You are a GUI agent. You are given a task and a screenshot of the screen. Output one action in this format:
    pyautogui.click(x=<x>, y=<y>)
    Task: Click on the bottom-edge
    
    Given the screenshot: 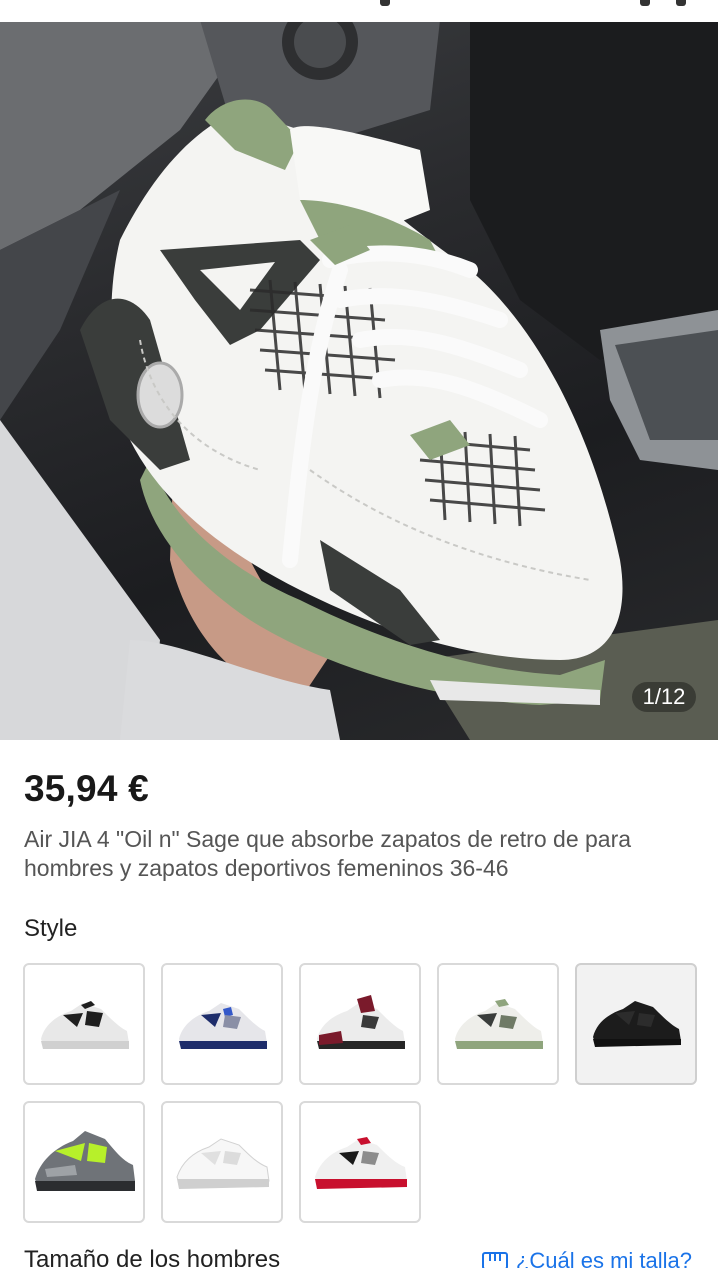 What is the action you would take?
    pyautogui.click(x=359, y=1274)
    